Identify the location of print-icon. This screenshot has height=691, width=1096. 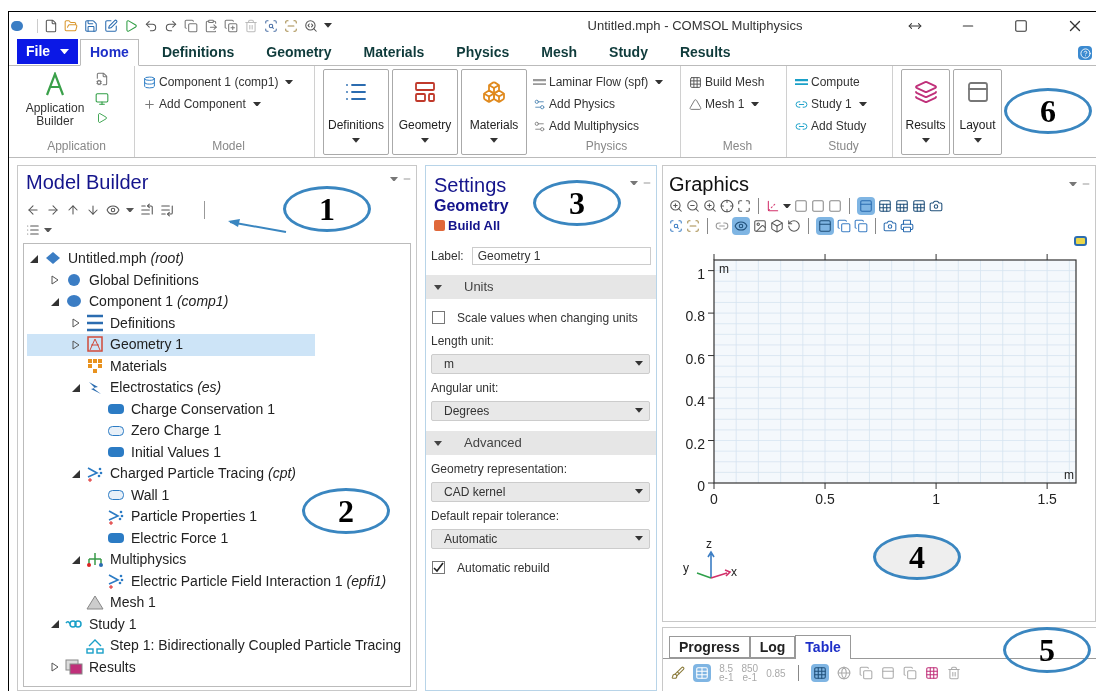
(907, 226).